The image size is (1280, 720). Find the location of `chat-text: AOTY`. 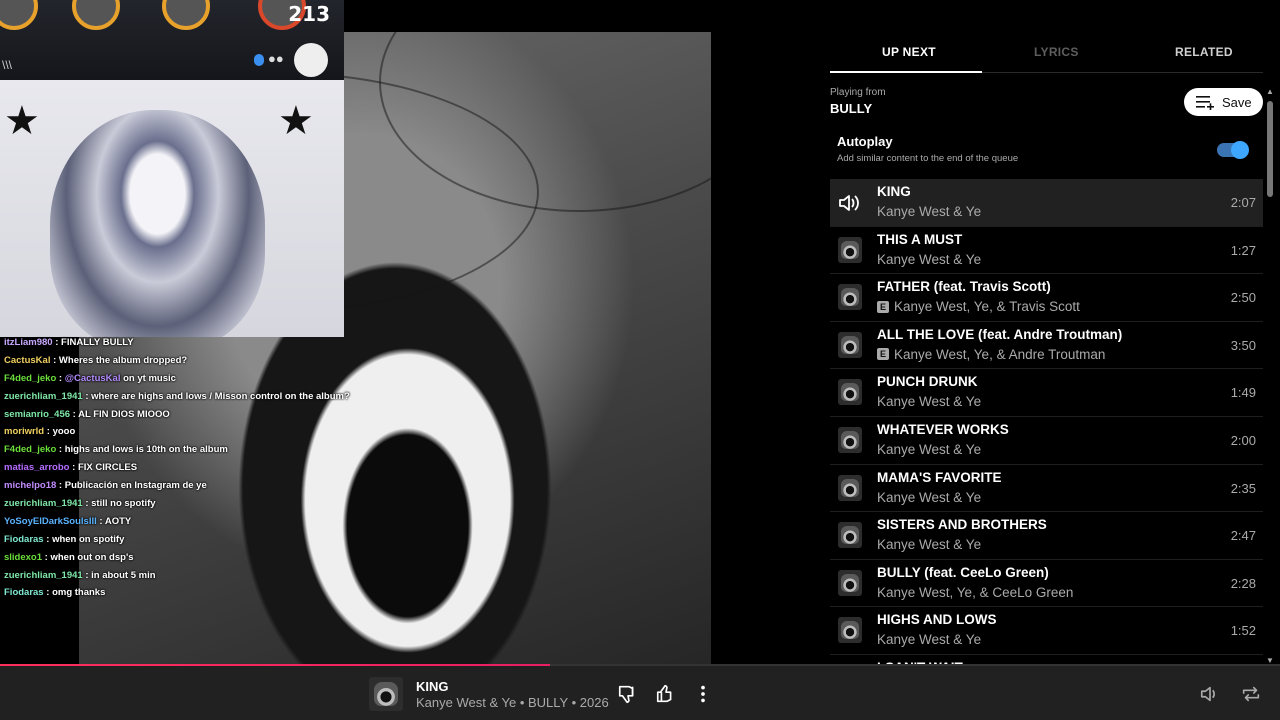

chat-text: AOTY is located at coordinates (118, 521).